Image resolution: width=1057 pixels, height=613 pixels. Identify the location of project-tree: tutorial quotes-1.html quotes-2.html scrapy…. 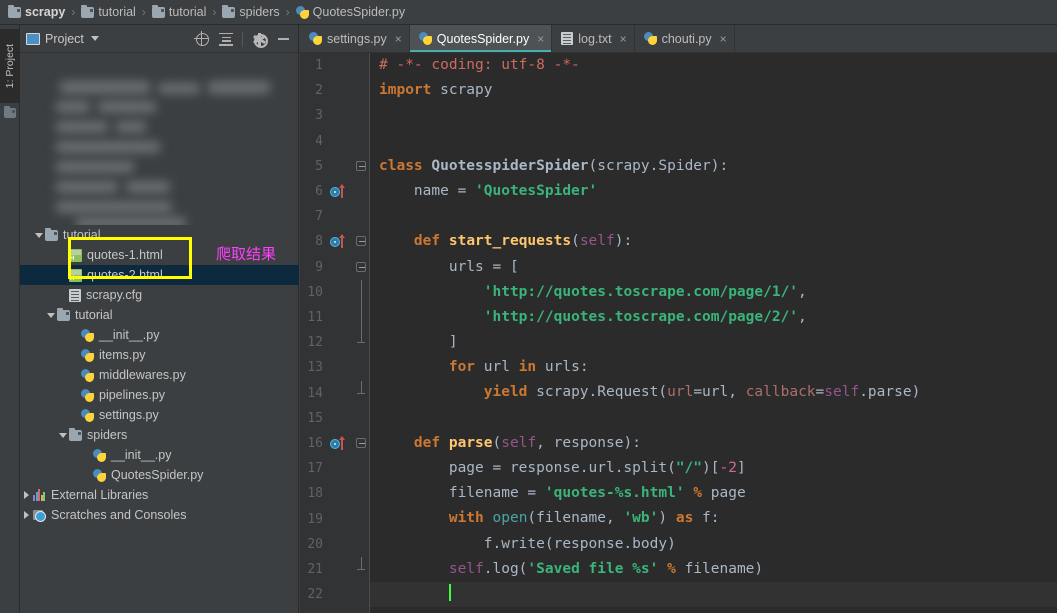
(159, 375).